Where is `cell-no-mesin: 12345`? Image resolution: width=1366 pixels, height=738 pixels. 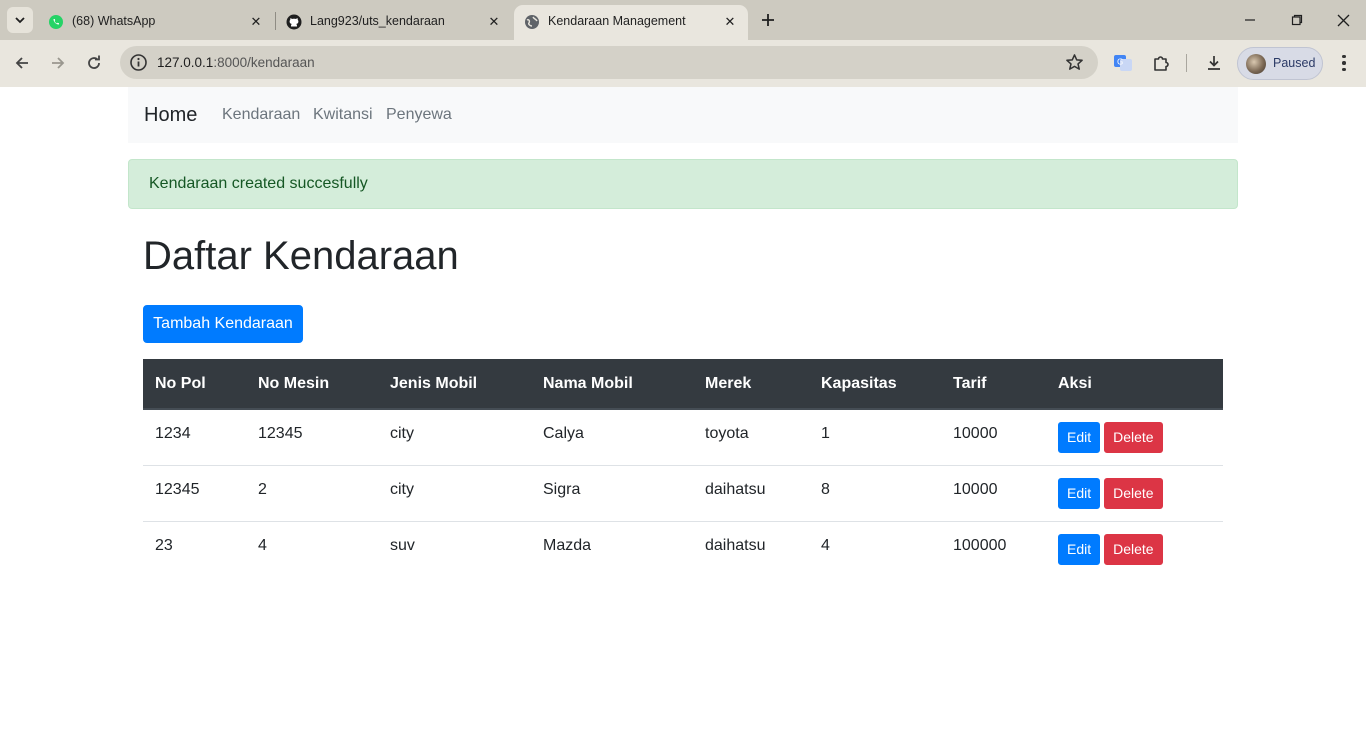 cell-no-mesin: 12345 is located at coordinates (280, 434).